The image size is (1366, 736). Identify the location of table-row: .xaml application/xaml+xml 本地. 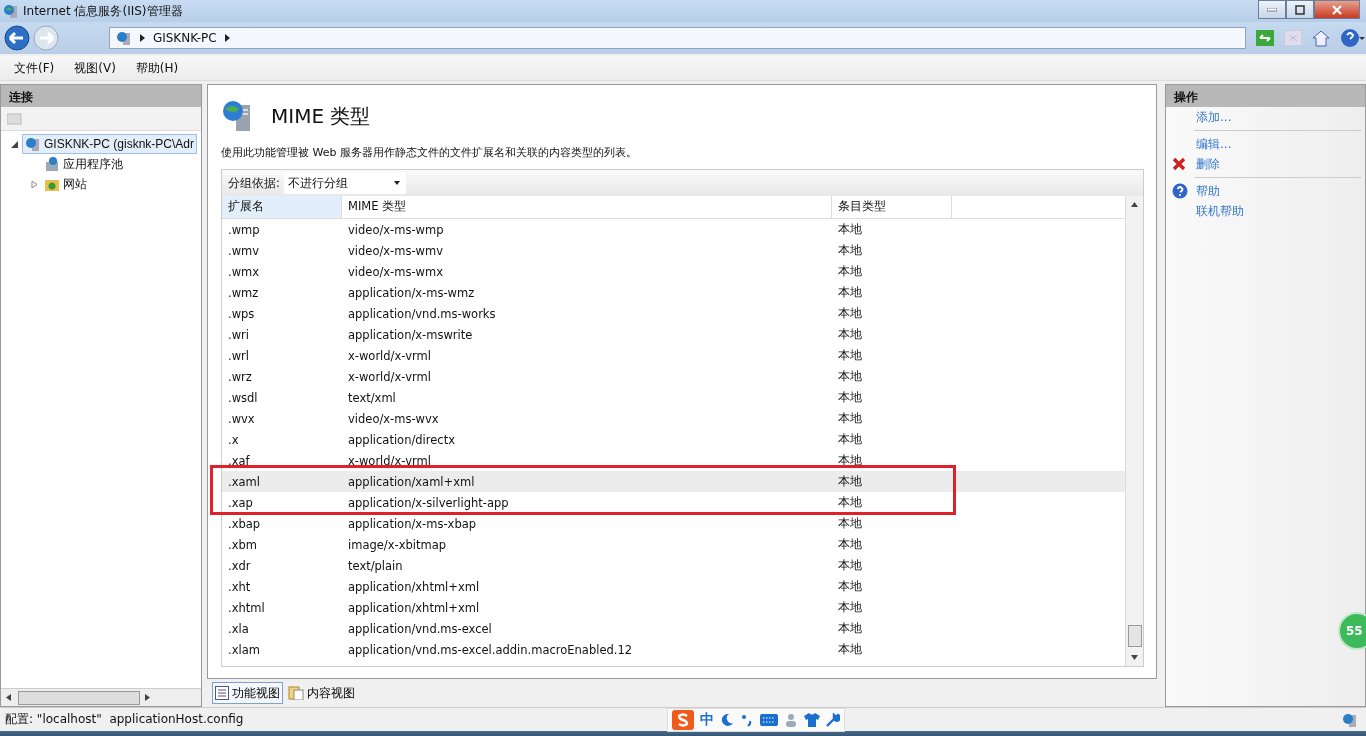
(673, 481).